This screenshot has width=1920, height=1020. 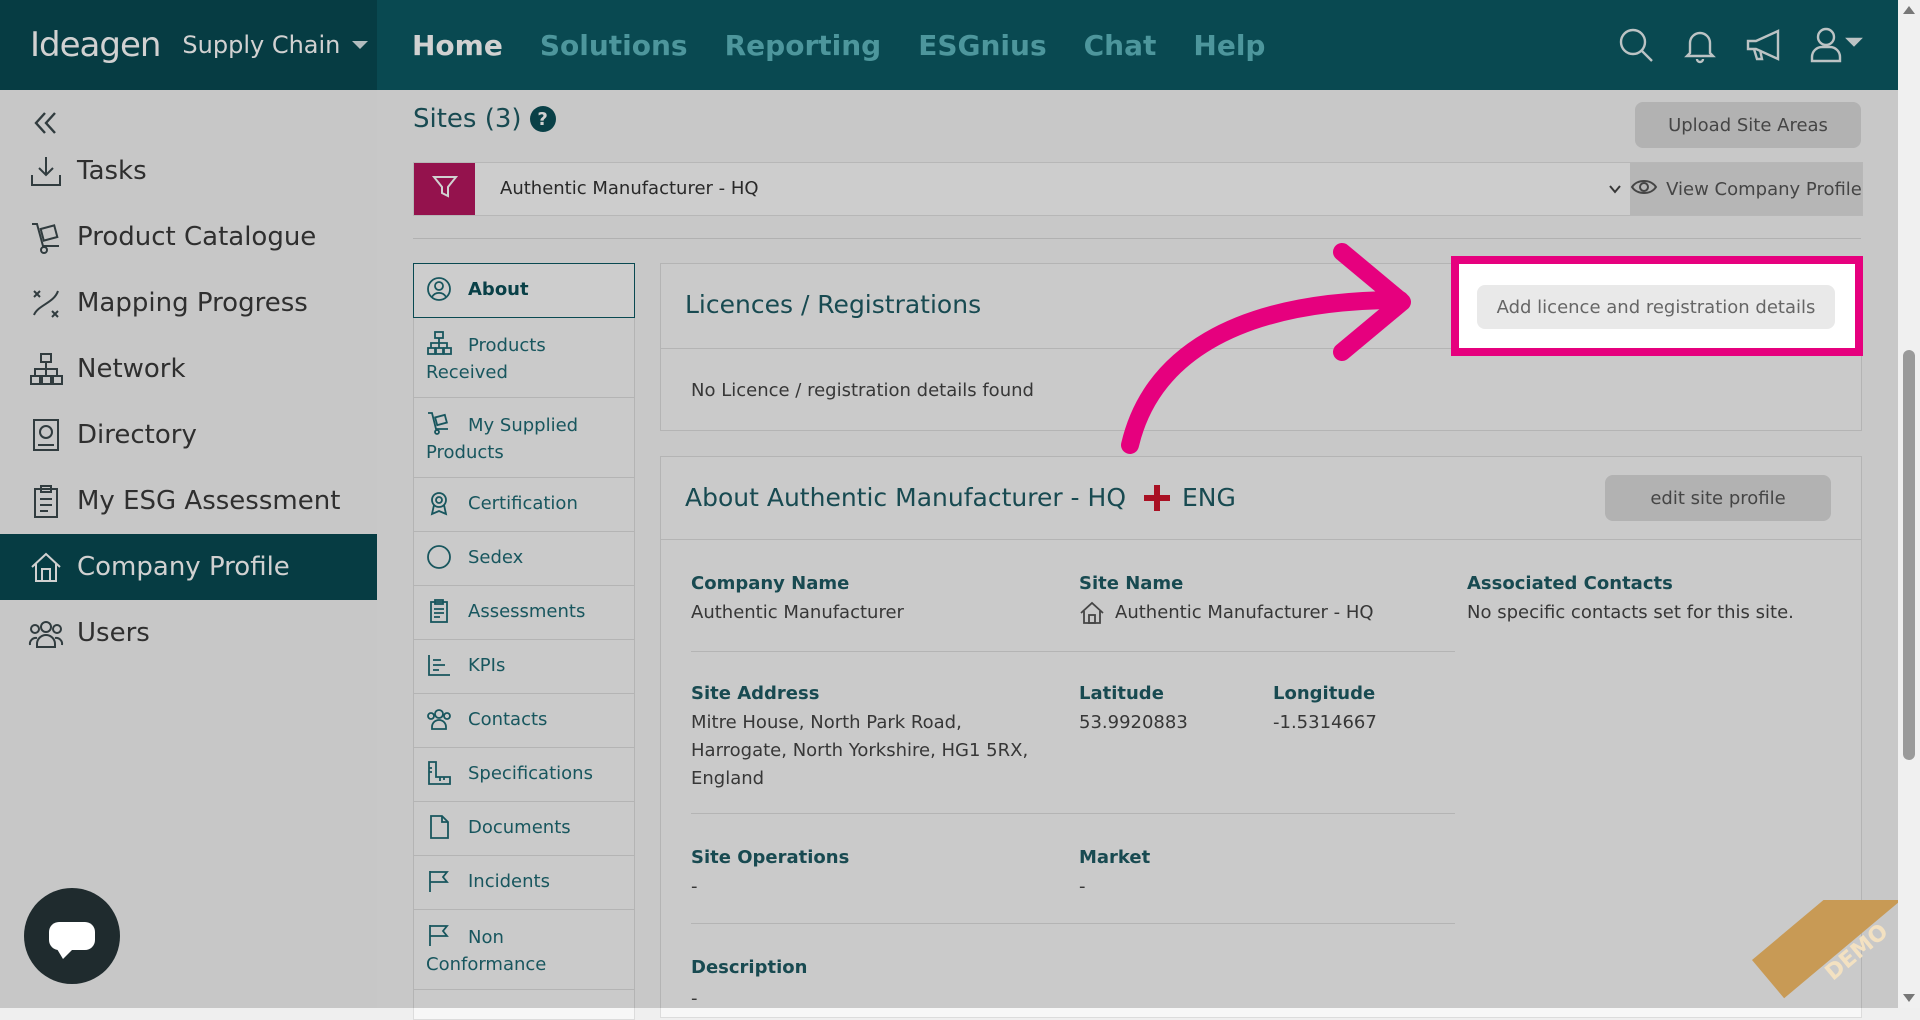 I want to click on bell-icon, so click(x=1700, y=45).